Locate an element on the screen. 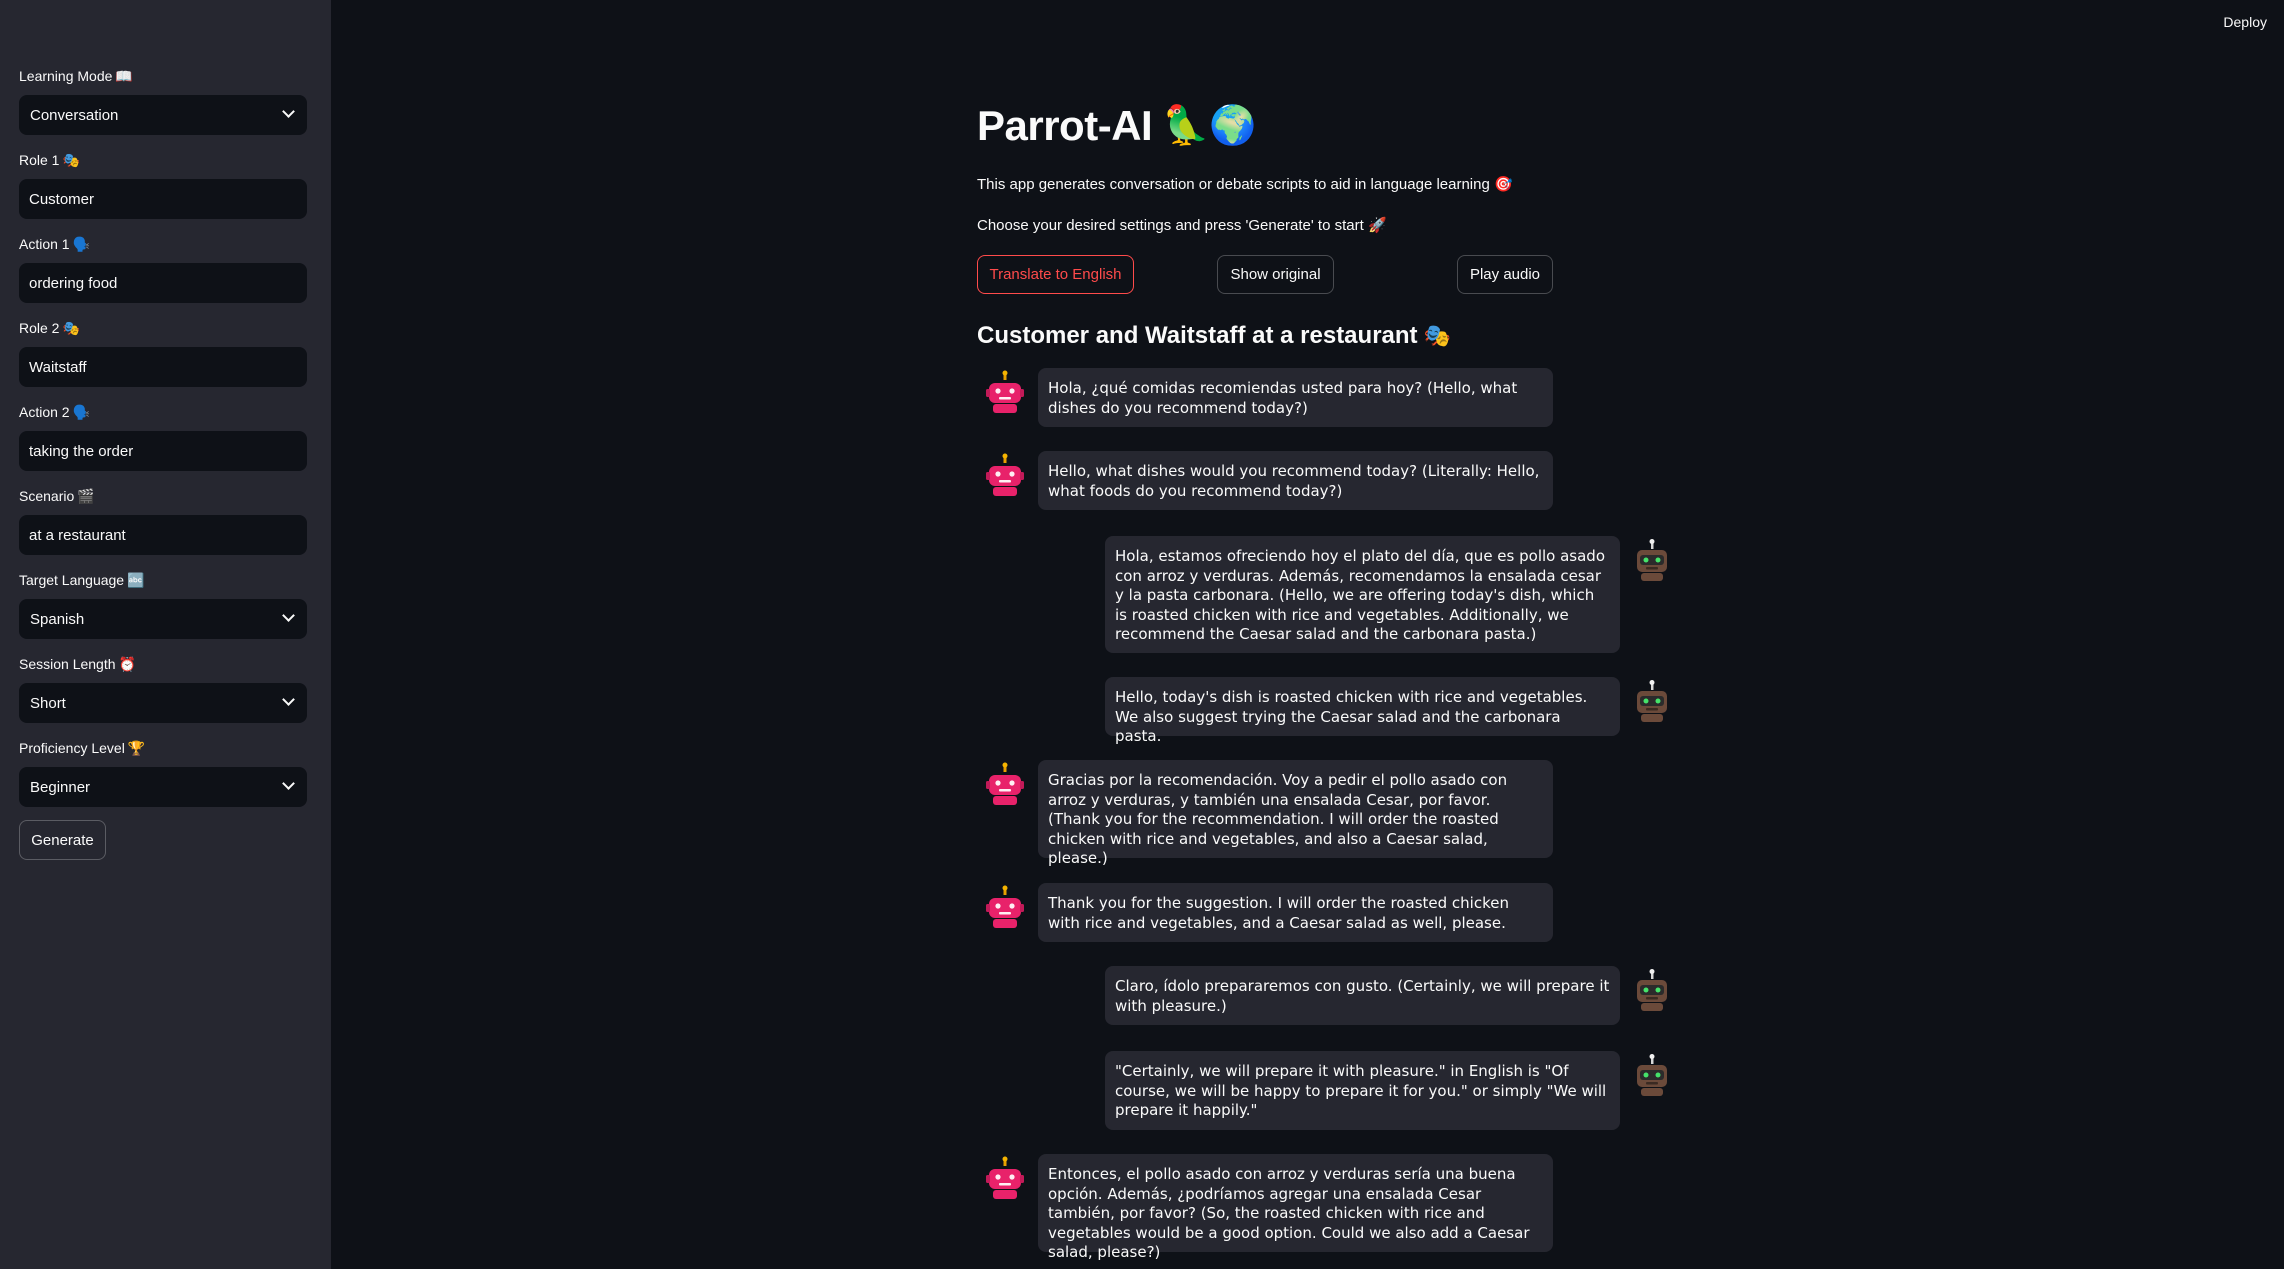  learning-mode-value: Conversation is located at coordinates (74, 115).